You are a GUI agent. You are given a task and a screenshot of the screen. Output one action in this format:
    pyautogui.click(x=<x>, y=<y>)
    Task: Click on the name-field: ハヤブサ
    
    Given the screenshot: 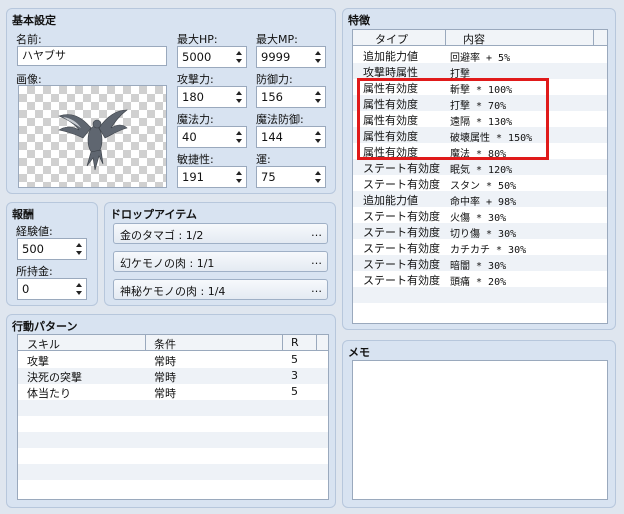 What is the action you would take?
    pyautogui.click(x=92, y=56)
    